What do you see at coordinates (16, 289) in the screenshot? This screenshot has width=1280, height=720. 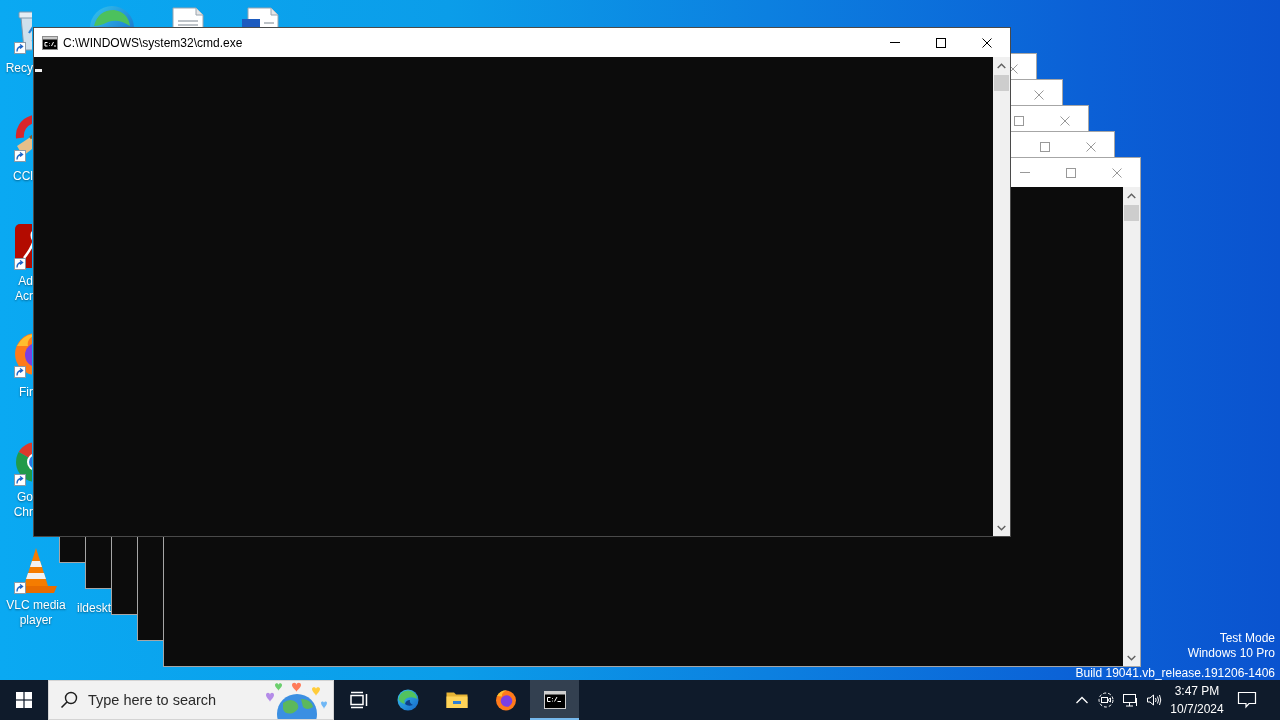 I see `desktop-icon-label: Ad Acr` at bounding box center [16, 289].